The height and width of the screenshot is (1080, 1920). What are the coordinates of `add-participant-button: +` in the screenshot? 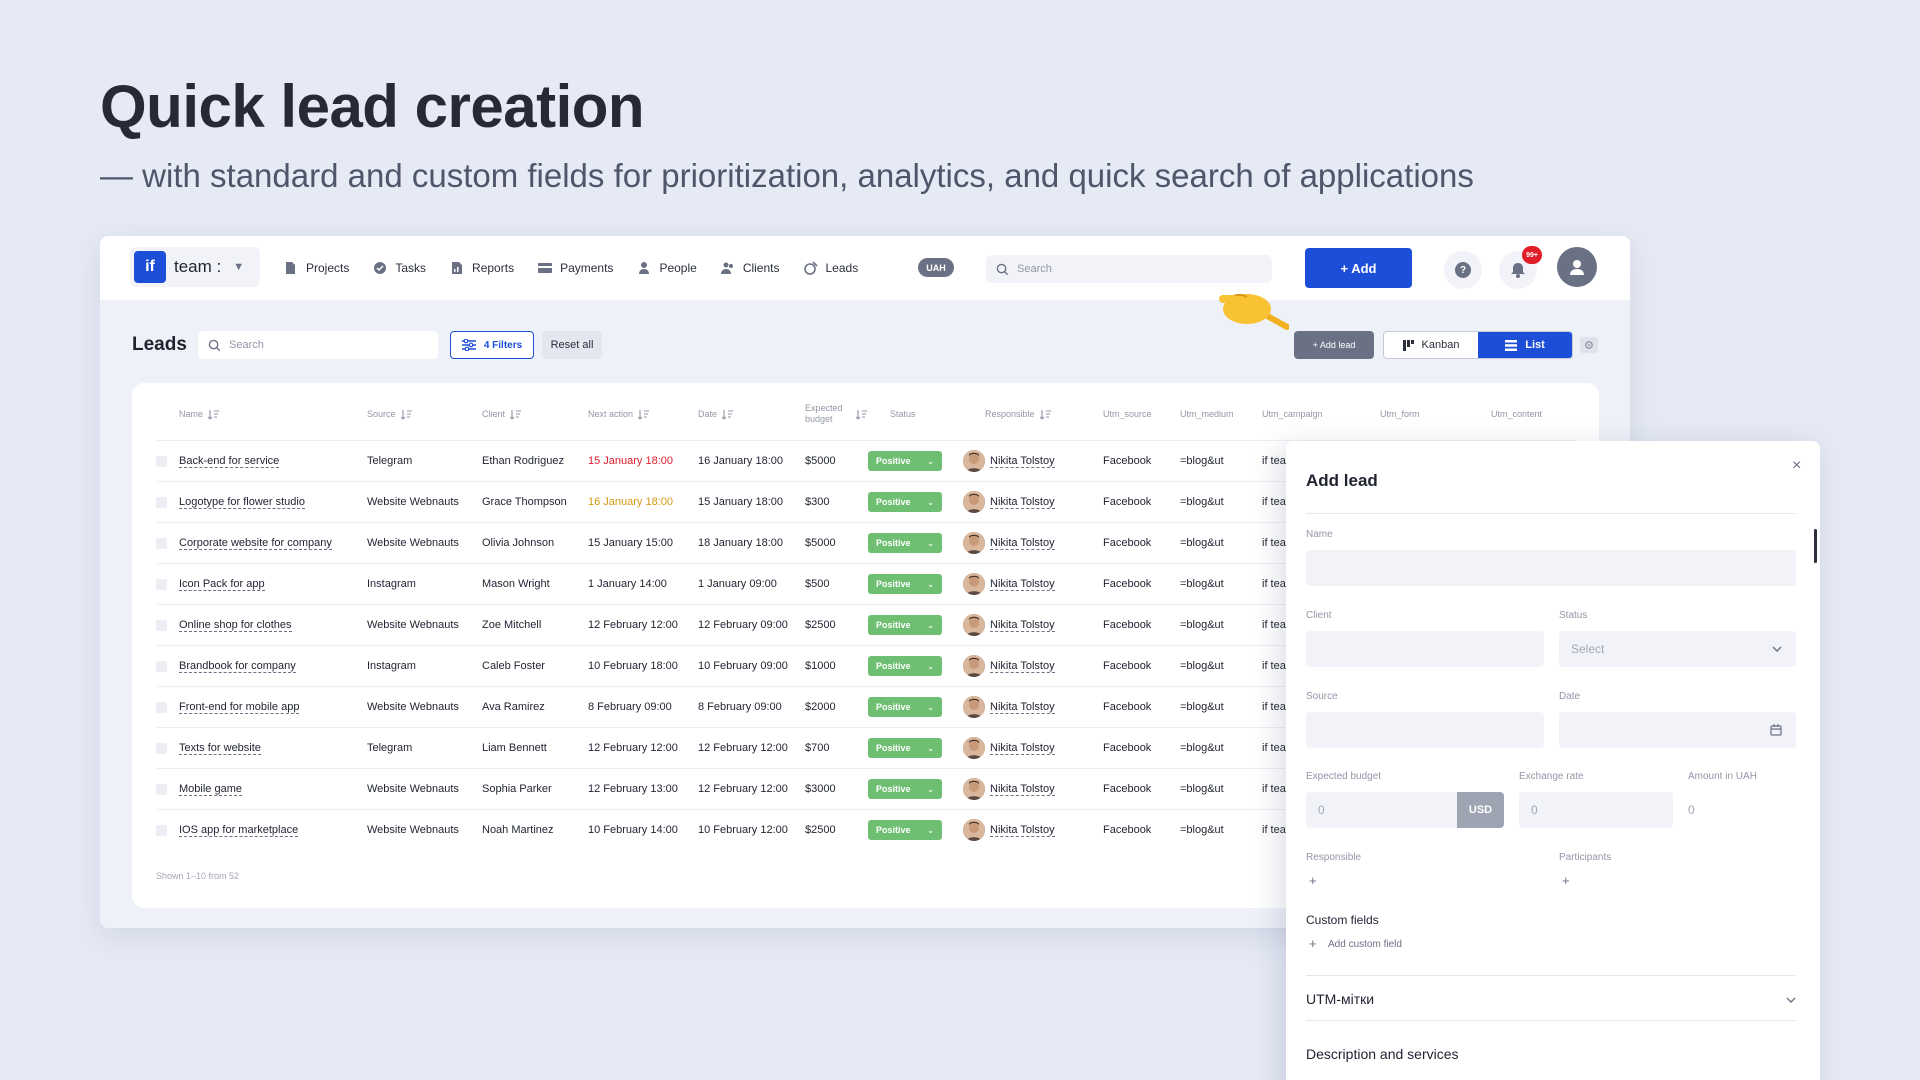 It's located at (1566, 880).